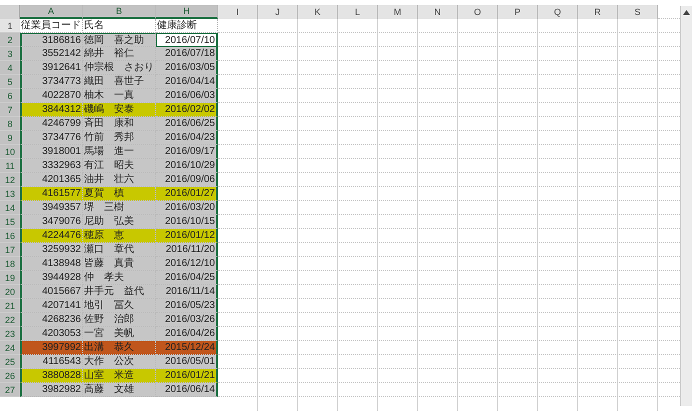 Image resolution: width=698 pixels, height=413 pixels. Describe the element at coordinates (10, 68) in the screenshot. I see `row-header: 4` at that location.